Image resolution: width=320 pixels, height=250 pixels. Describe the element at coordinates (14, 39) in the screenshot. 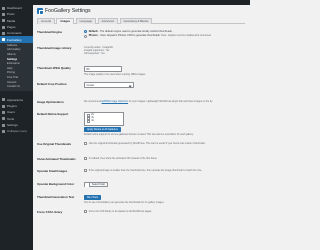

I see `sidebar-item-label: FooGallery` at that location.